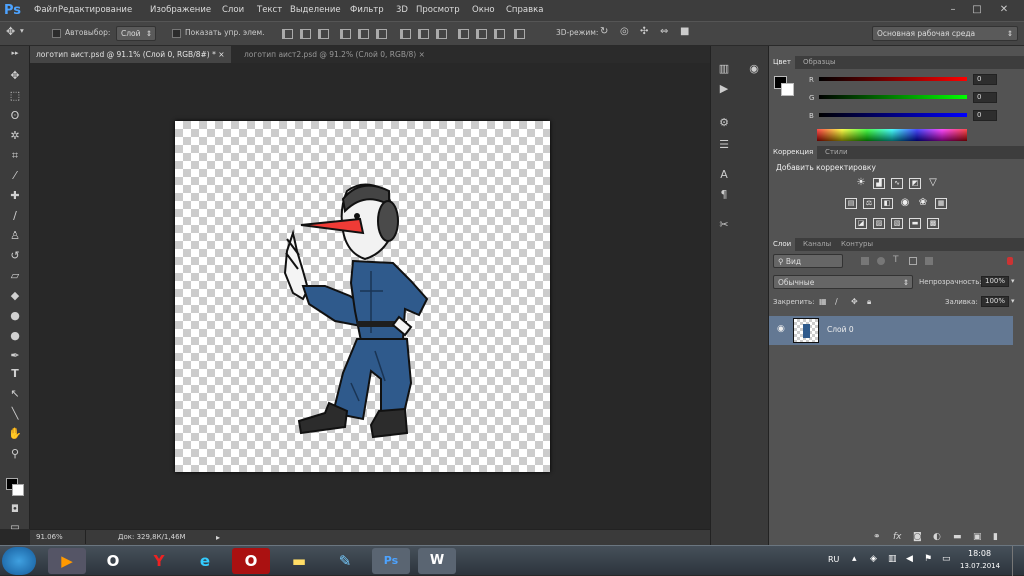  What do you see at coordinates (957, 537) in the screenshot?
I see `new-group-icon: ▬` at bounding box center [957, 537].